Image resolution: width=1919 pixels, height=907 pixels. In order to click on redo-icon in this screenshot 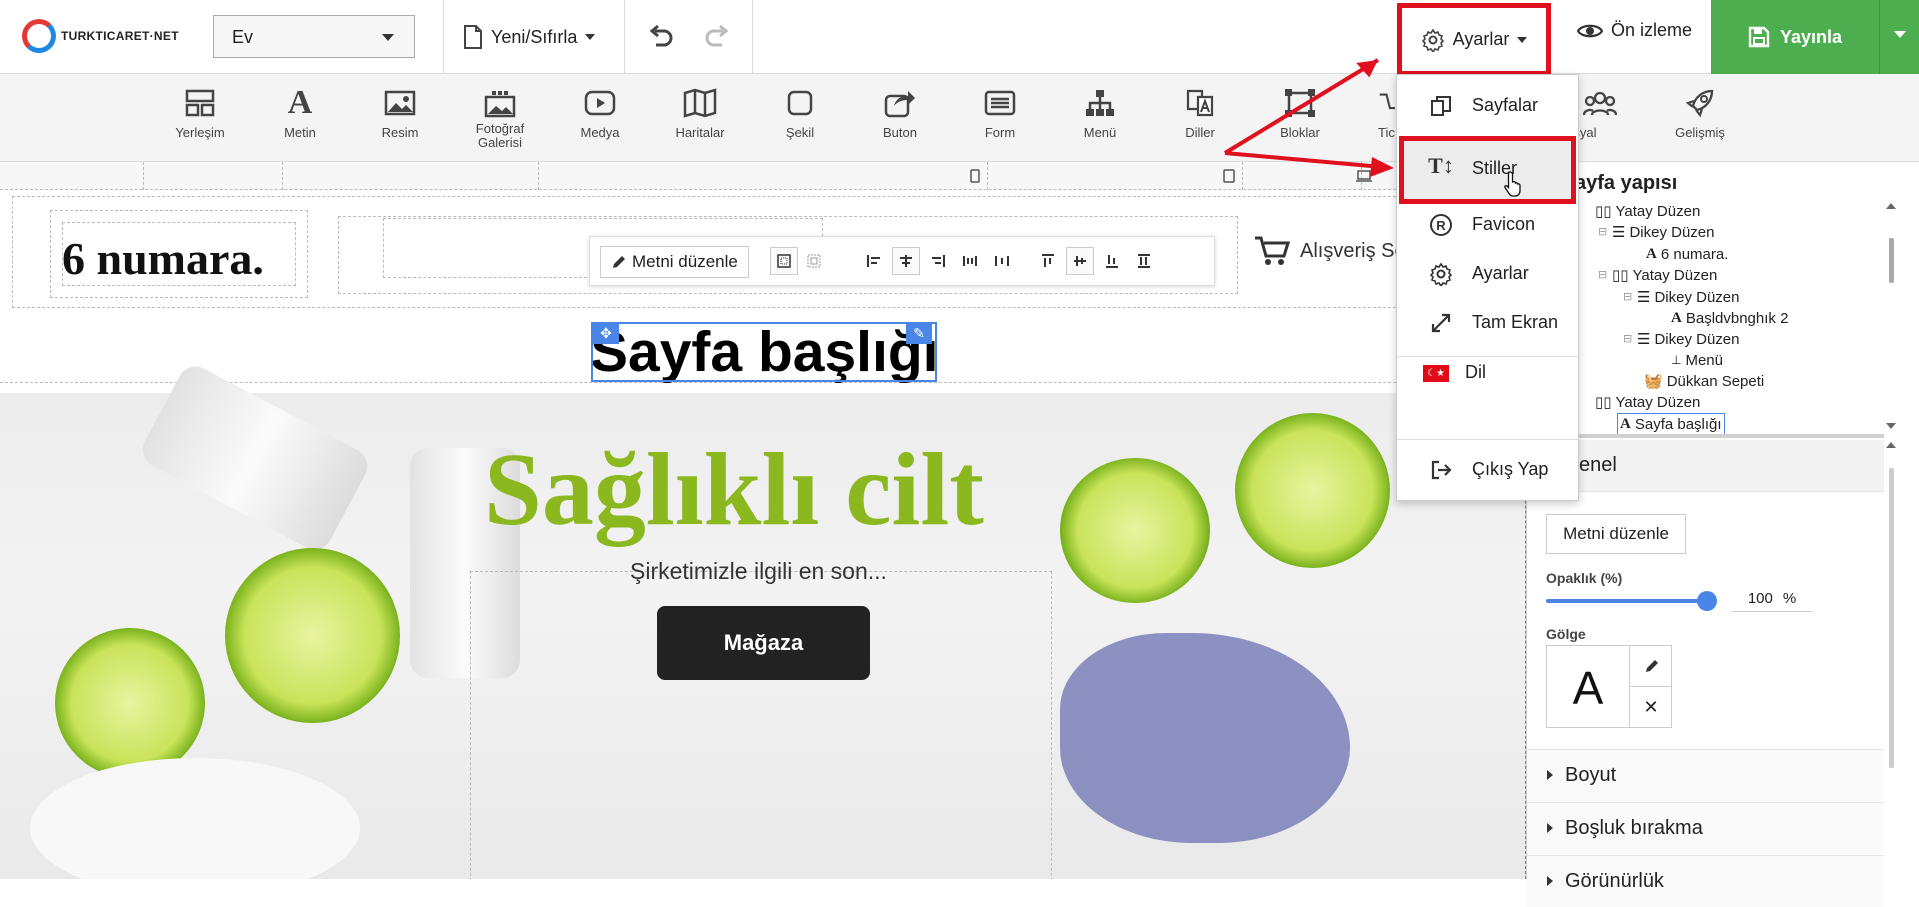, I will do `click(717, 36)`.